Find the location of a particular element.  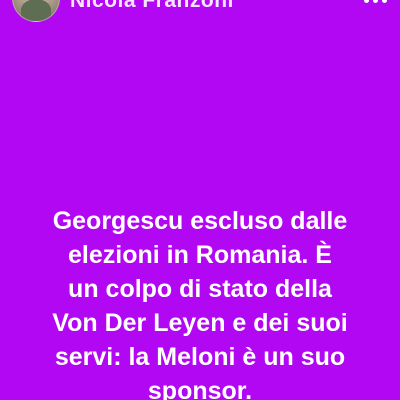

avatar is located at coordinates (36, 11).